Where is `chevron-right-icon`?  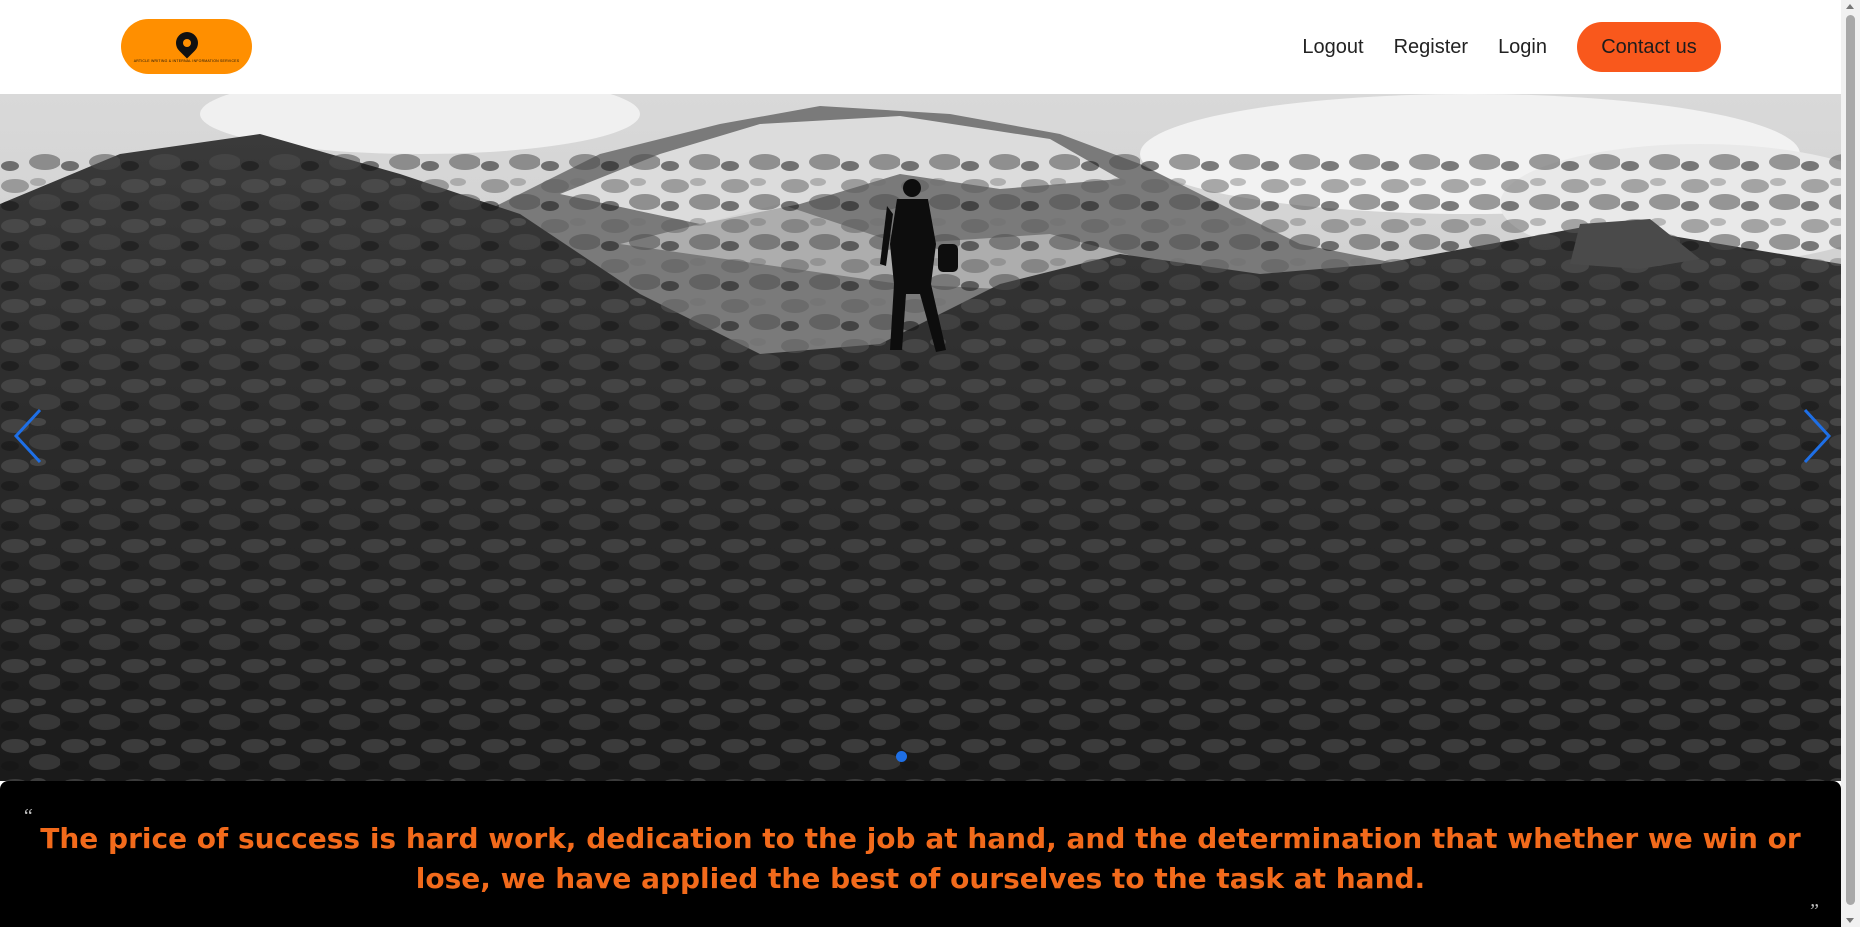
chevron-right-icon is located at coordinates (1817, 436).